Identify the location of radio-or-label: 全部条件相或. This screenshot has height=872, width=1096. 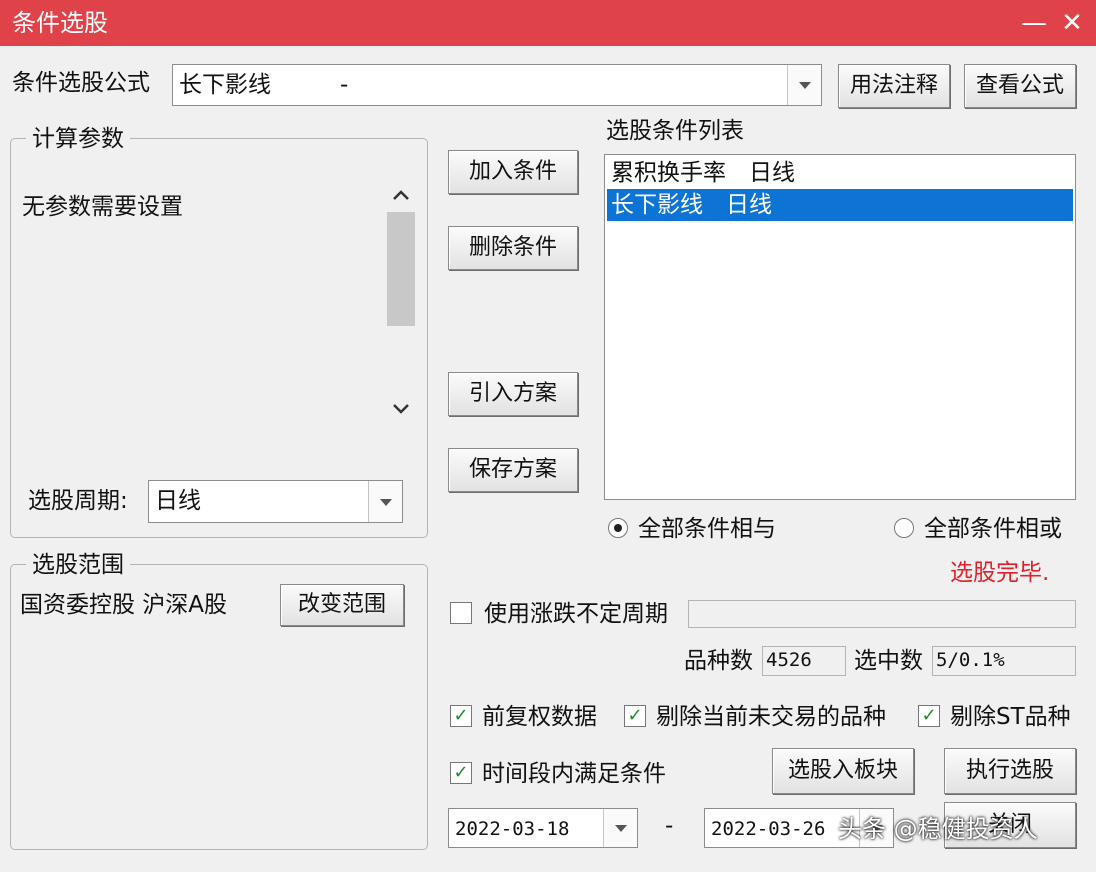
(993, 529).